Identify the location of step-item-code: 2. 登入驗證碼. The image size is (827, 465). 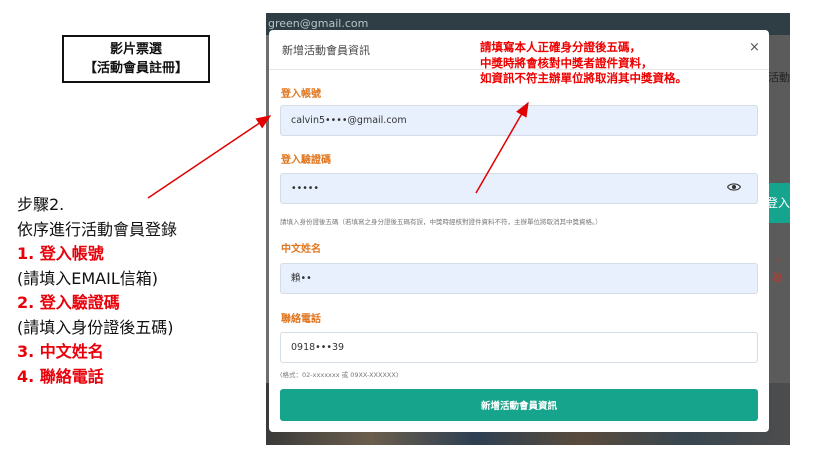
(68, 302).